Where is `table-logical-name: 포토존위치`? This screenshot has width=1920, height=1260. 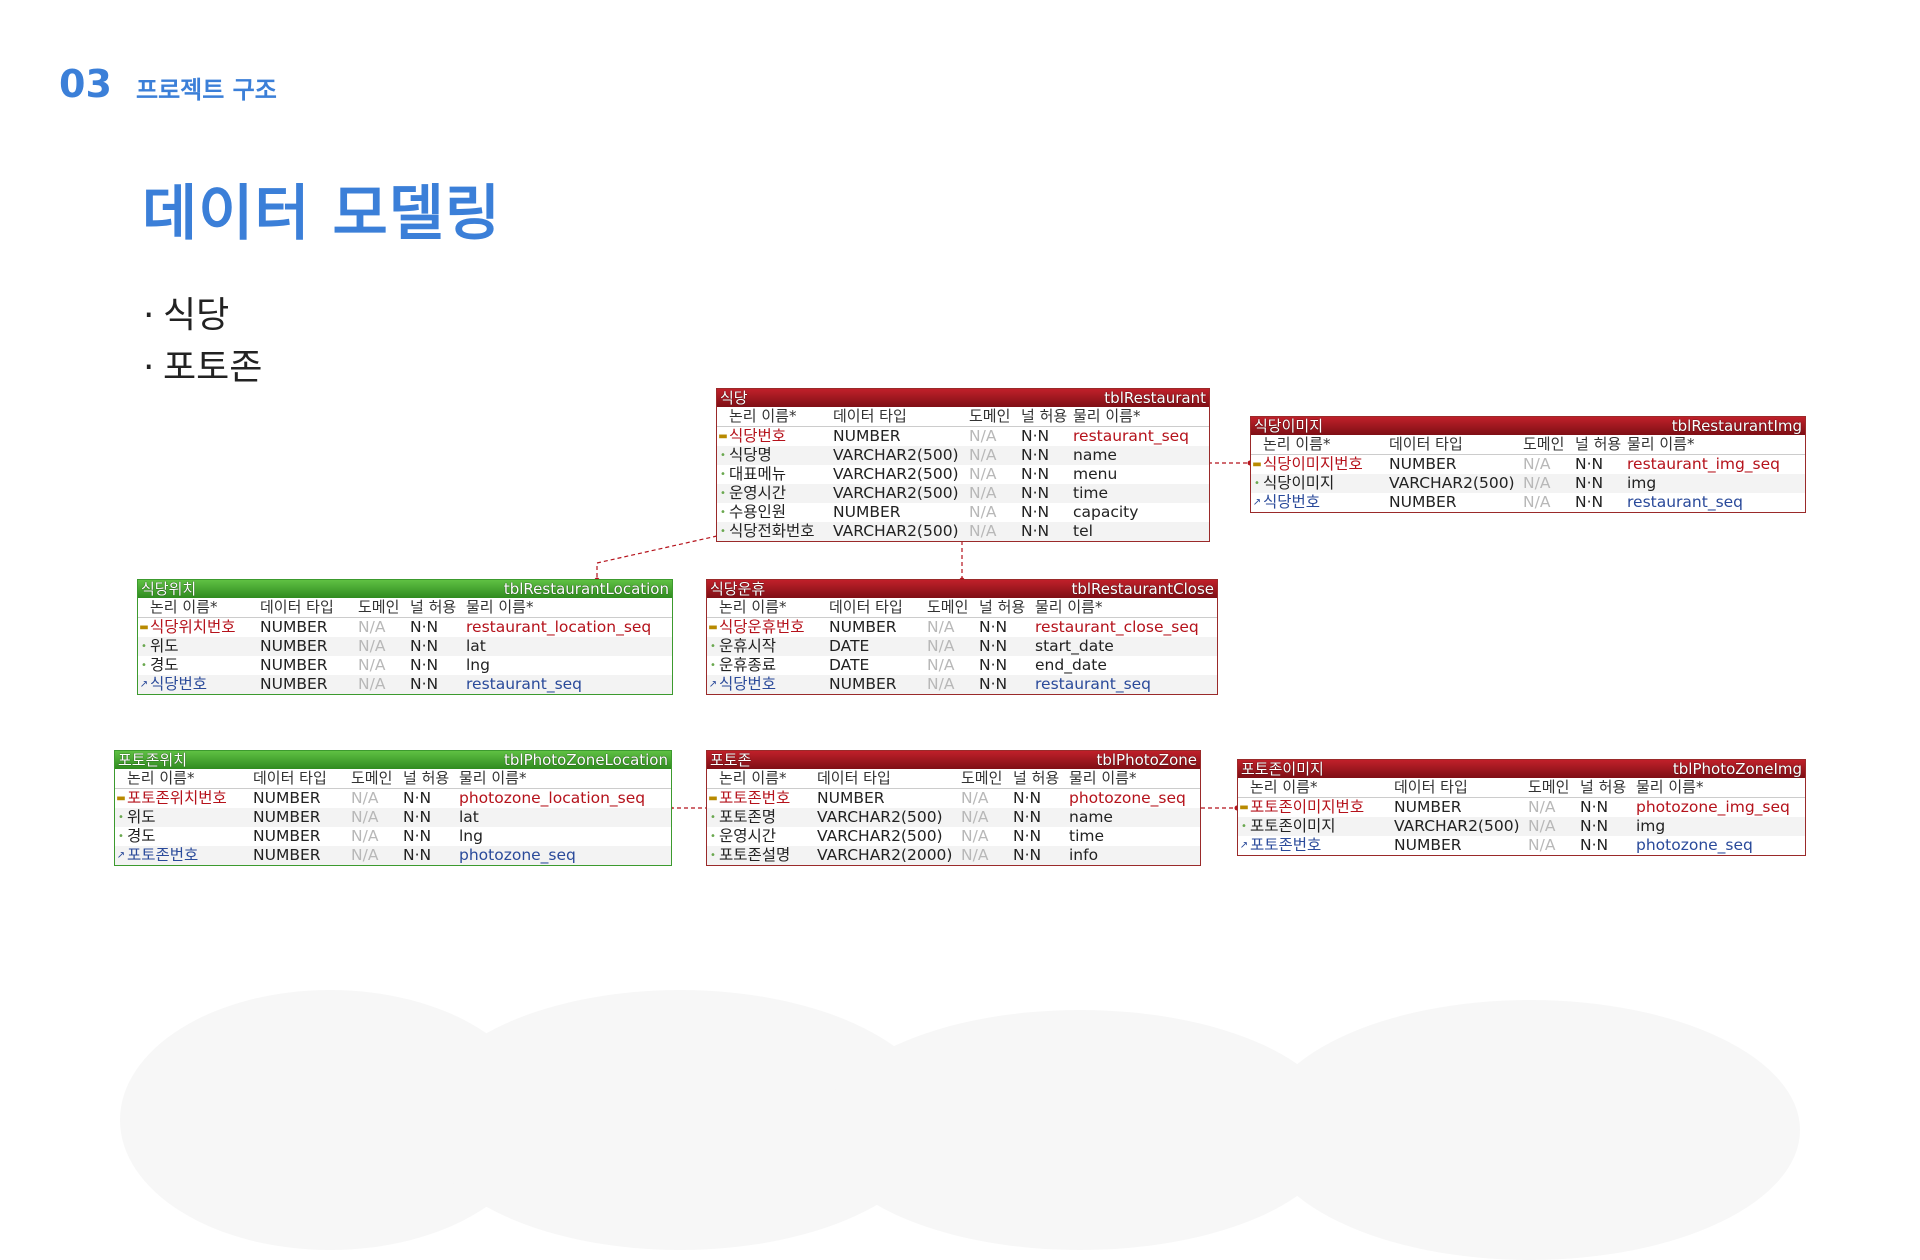 table-logical-name: 포토존위치 is located at coordinates (153, 760).